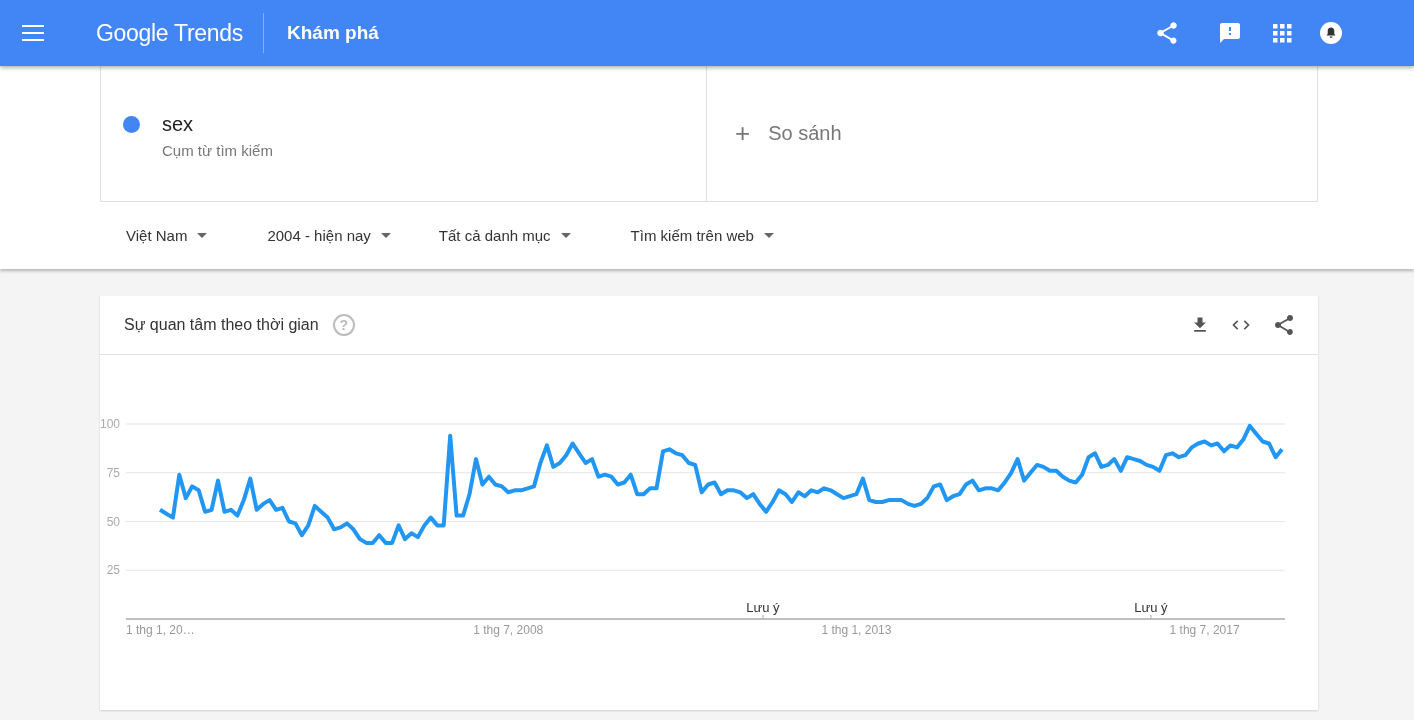 The width and height of the screenshot is (1414, 720). What do you see at coordinates (110, 424) in the screenshot?
I see `y-tick-label: 100` at bounding box center [110, 424].